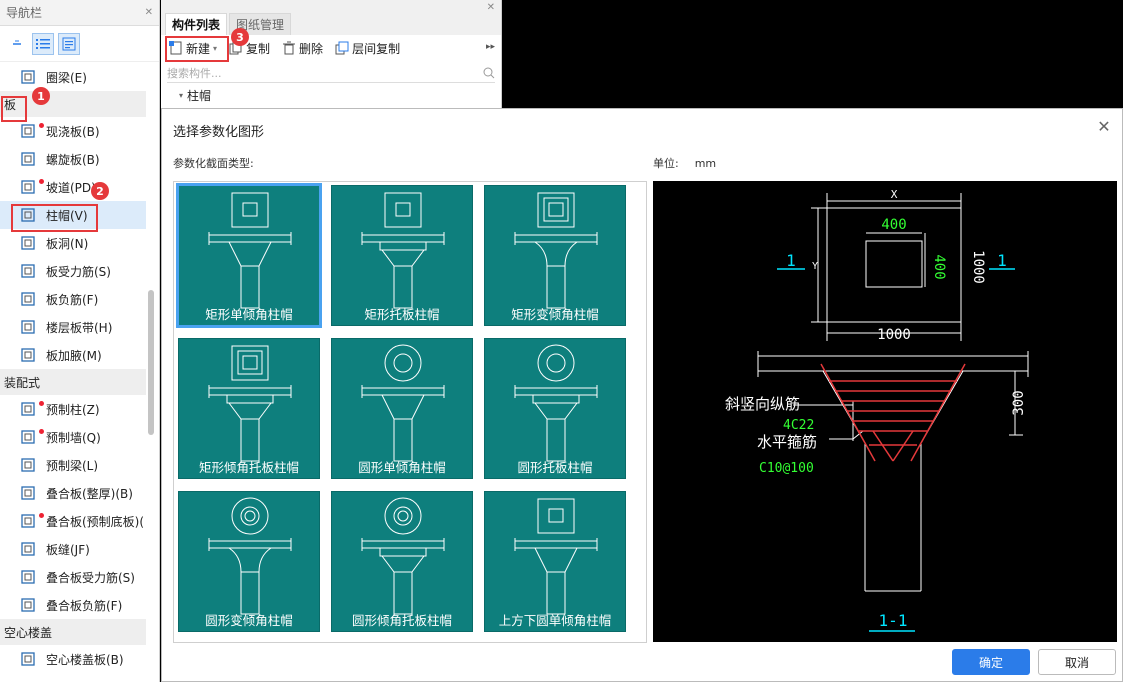 The width and height of the screenshot is (1123, 682). What do you see at coordinates (798, 425) in the screenshot?
I see `label-rebar-value: 4C22` at bounding box center [798, 425].